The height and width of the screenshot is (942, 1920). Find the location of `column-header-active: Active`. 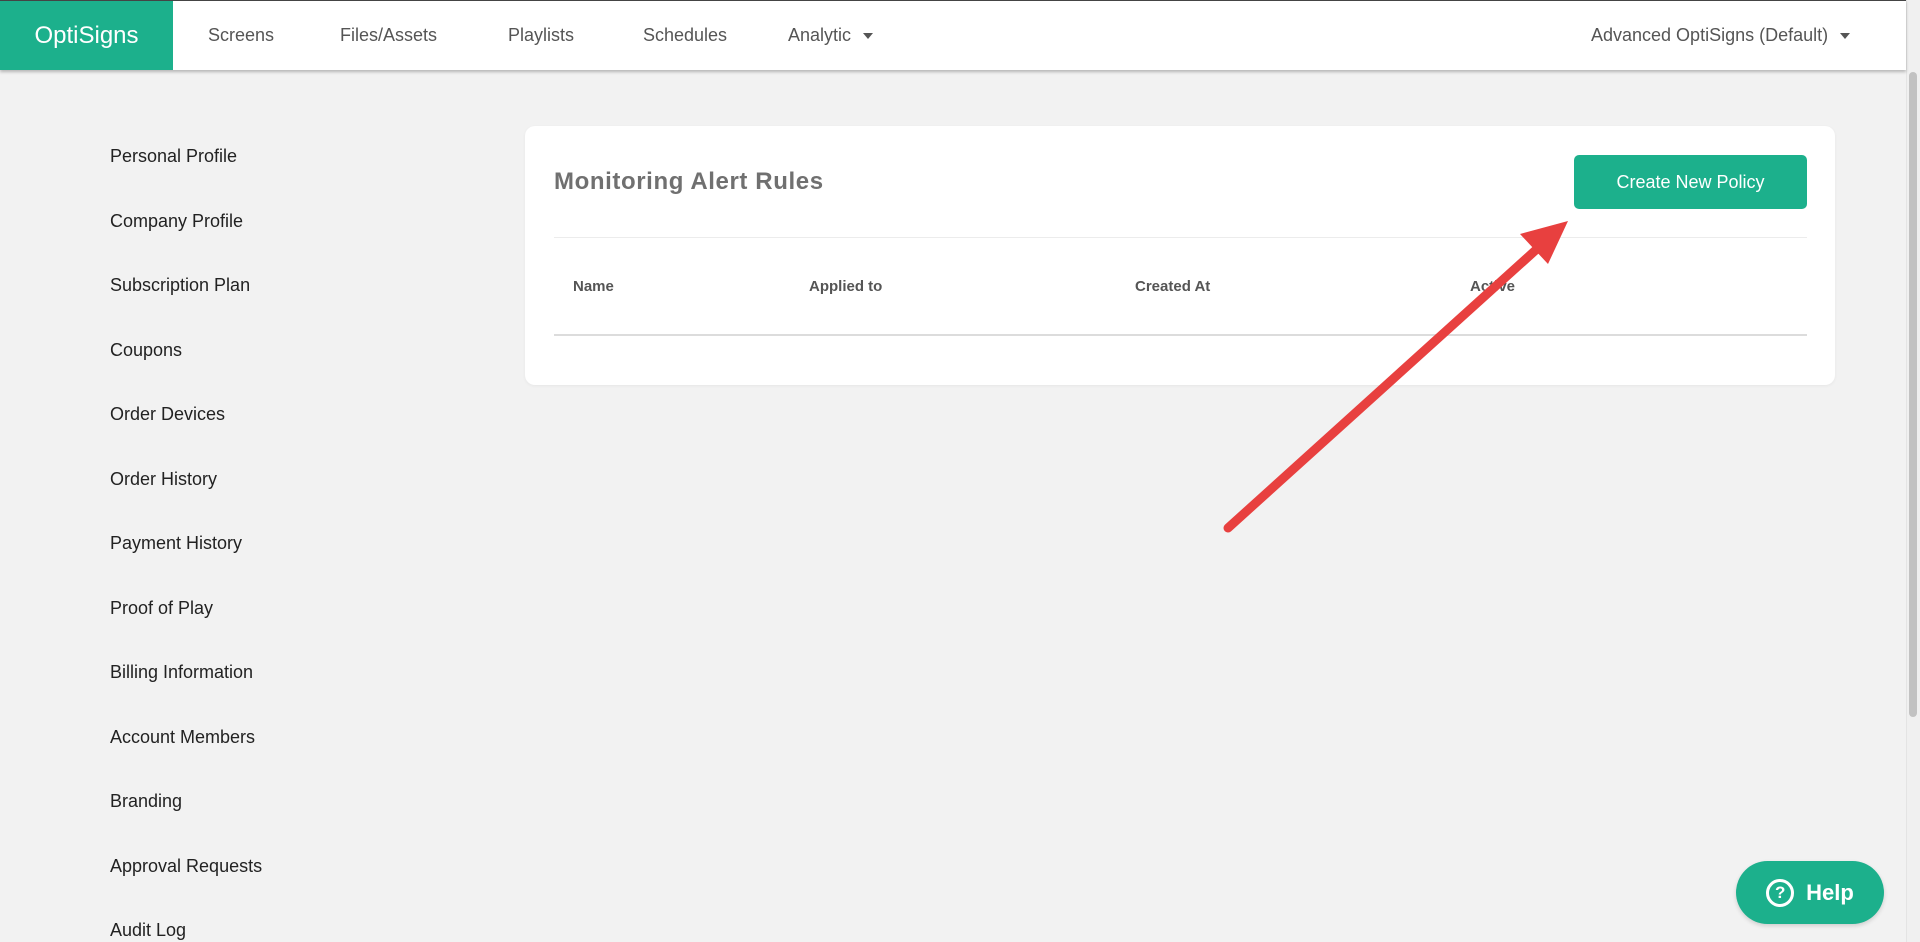

column-header-active: Active is located at coordinates (1492, 286).